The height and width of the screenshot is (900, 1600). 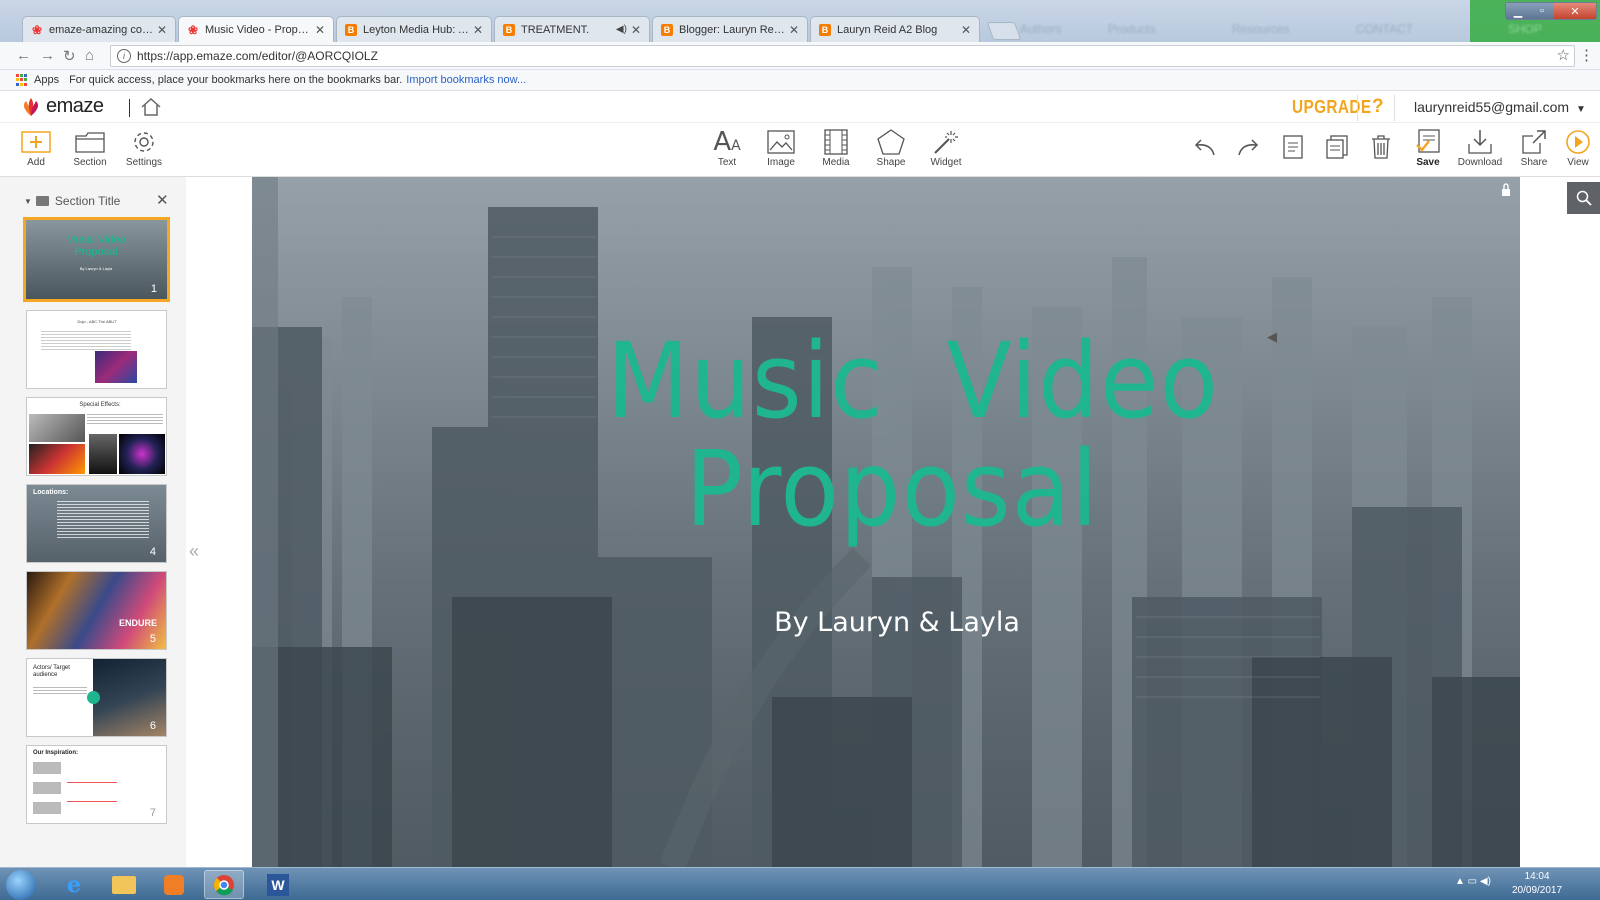 What do you see at coordinates (572, 29) in the screenshot?
I see `tab-treatment: B TREATMENT. ◀) ✕` at bounding box center [572, 29].